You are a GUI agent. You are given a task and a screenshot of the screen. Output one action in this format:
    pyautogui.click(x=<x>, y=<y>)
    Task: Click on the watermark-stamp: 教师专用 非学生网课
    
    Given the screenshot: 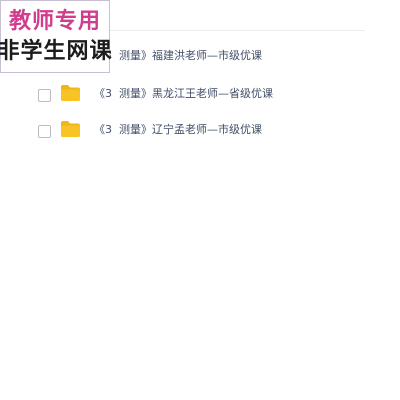 What is the action you would take?
    pyautogui.click(x=56, y=36)
    